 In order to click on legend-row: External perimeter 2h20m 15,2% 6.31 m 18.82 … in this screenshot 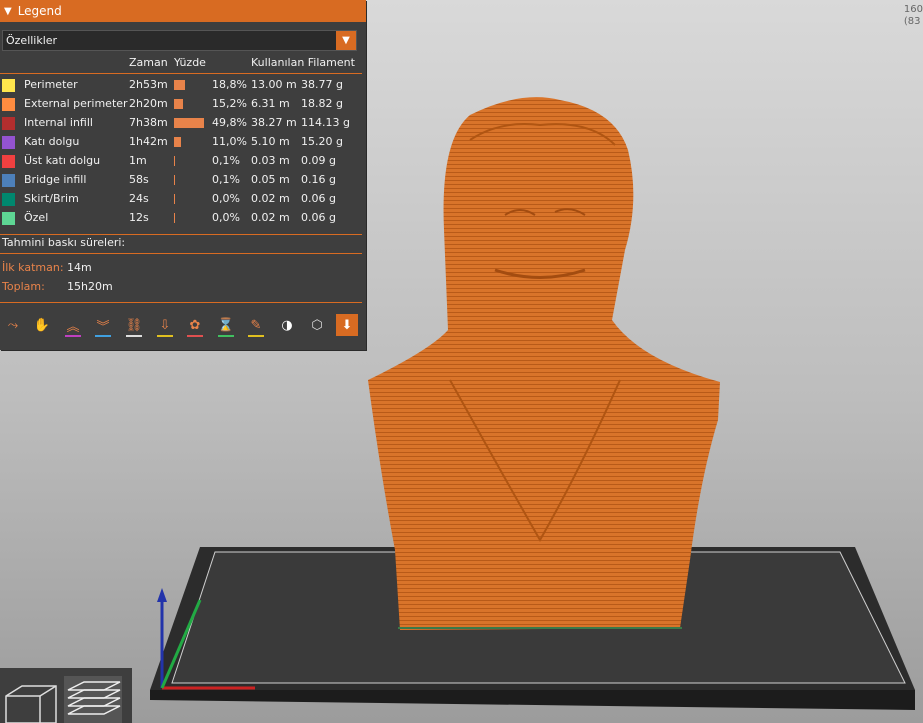, I will do `click(181, 104)`.